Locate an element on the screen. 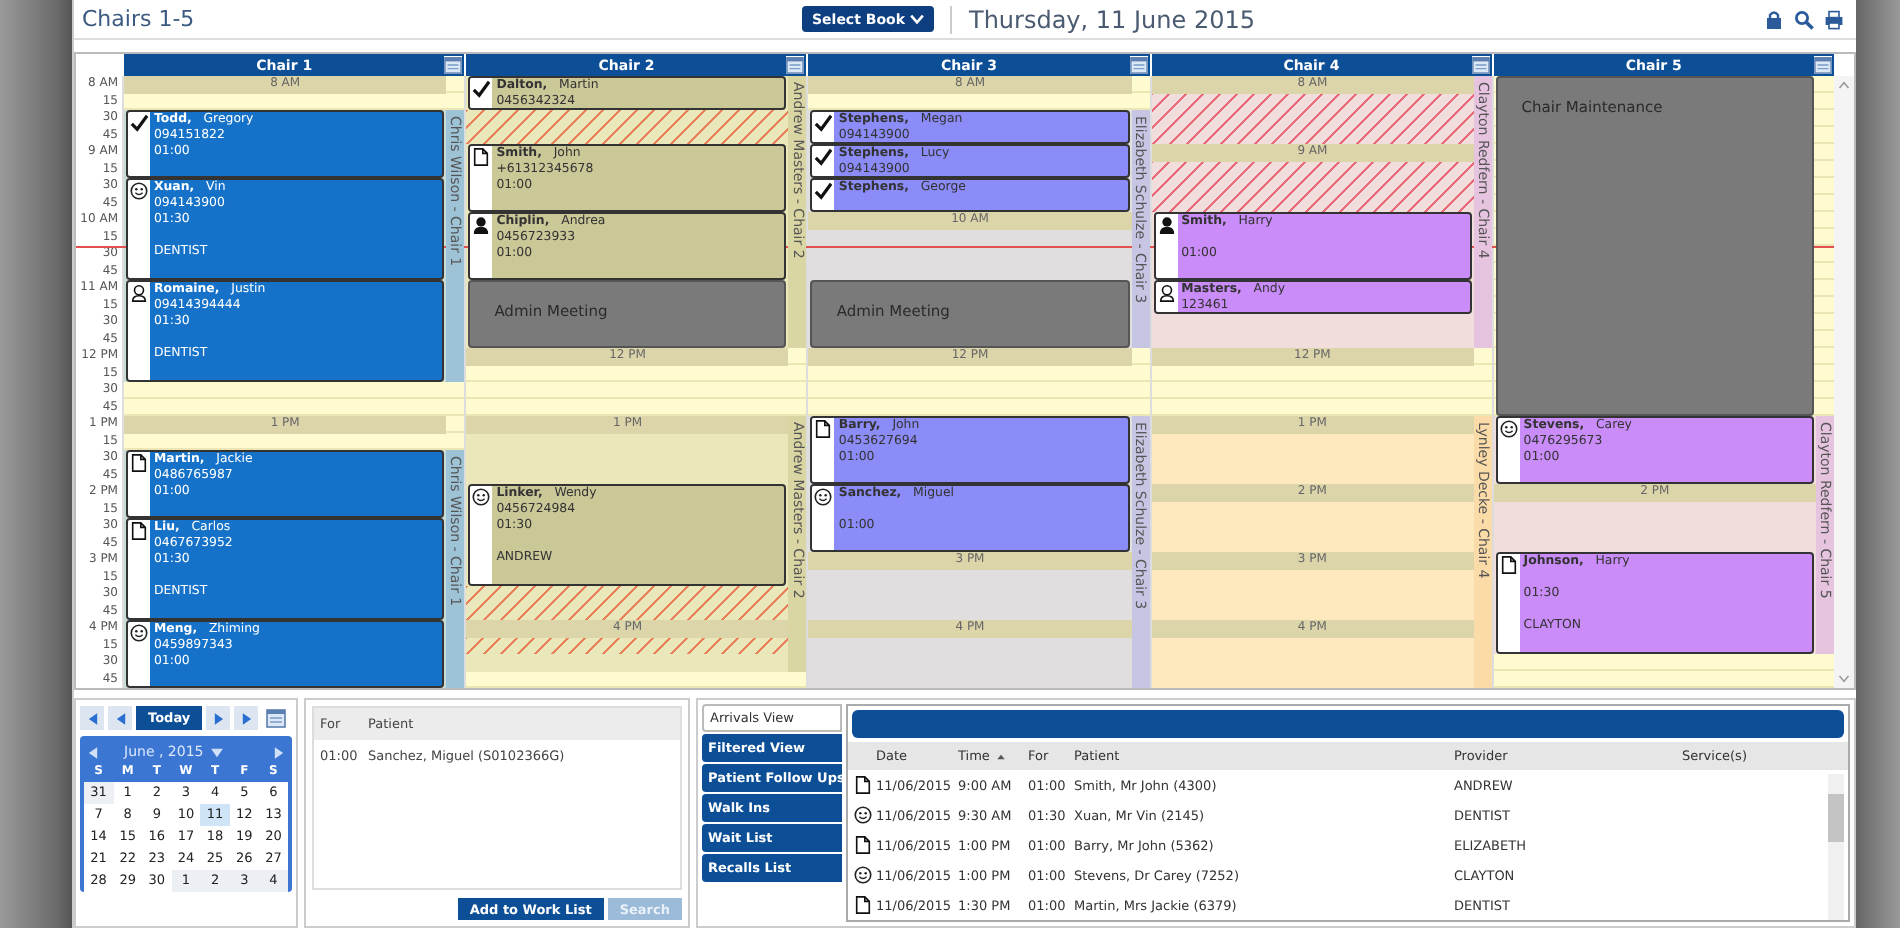 Image resolution: width=1900 pixels, height=928 pixels. scroll-down-icon is located at coordinates (1843, 679).